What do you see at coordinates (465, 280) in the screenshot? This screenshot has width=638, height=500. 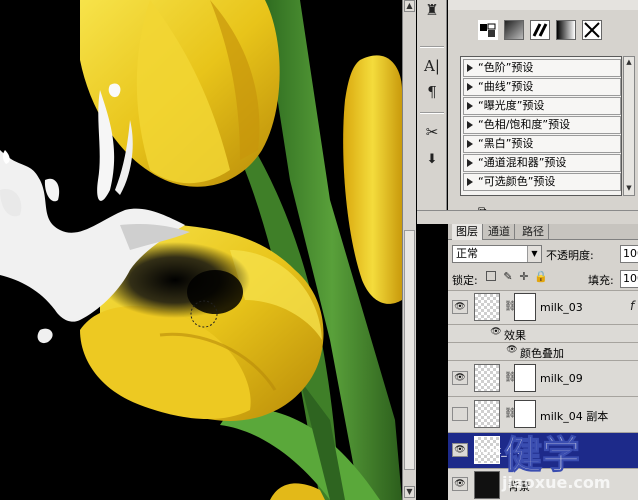 I see `lock-label: 锁定:` at bounding box center [465, 280].